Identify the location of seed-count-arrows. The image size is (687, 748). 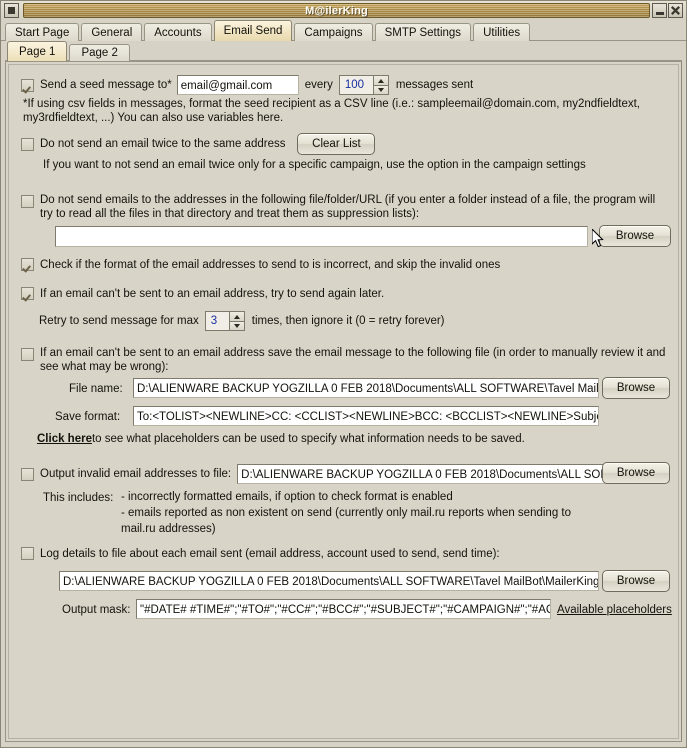
(380, 85).